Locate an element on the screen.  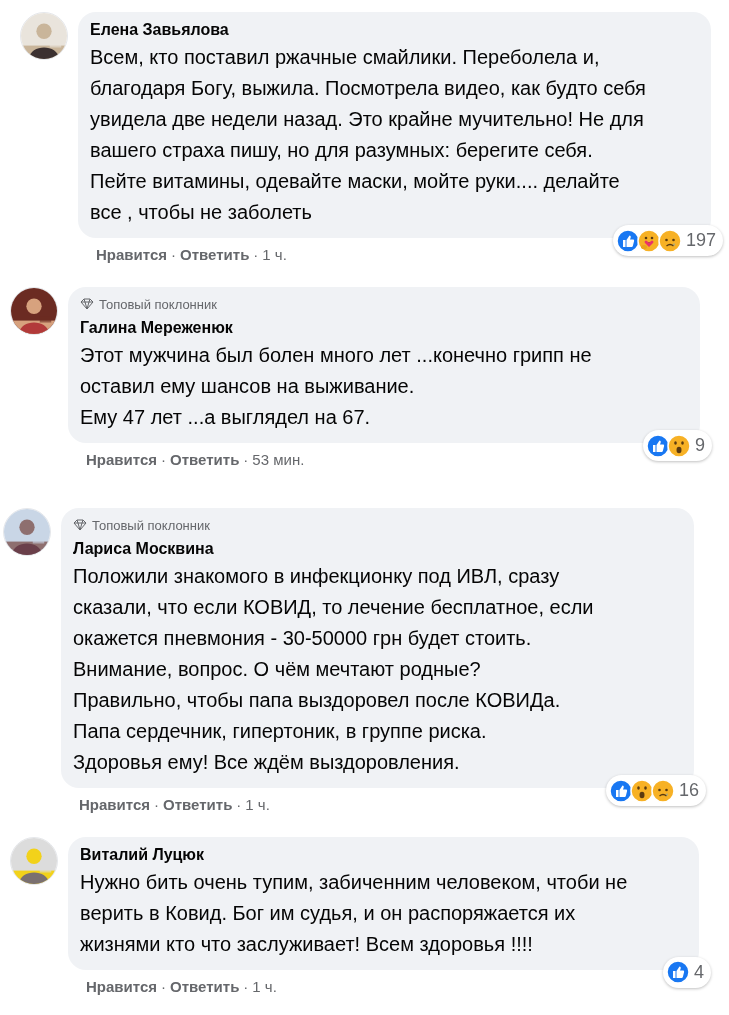
comment-text: Этот мужчина был болен много лет ...конечно грипп не оставил ему шансов на выживание. Ему 47 лет ...а выглядел на 67. is located at coordinates (336, 386).